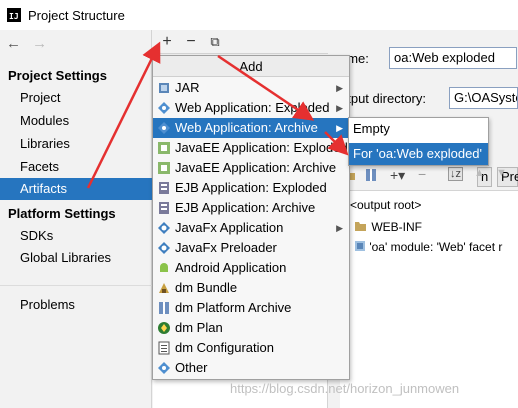  Describe the element at coordinates (164, 288) in the screenshot. I see `dm-bundle-icon` at that location.